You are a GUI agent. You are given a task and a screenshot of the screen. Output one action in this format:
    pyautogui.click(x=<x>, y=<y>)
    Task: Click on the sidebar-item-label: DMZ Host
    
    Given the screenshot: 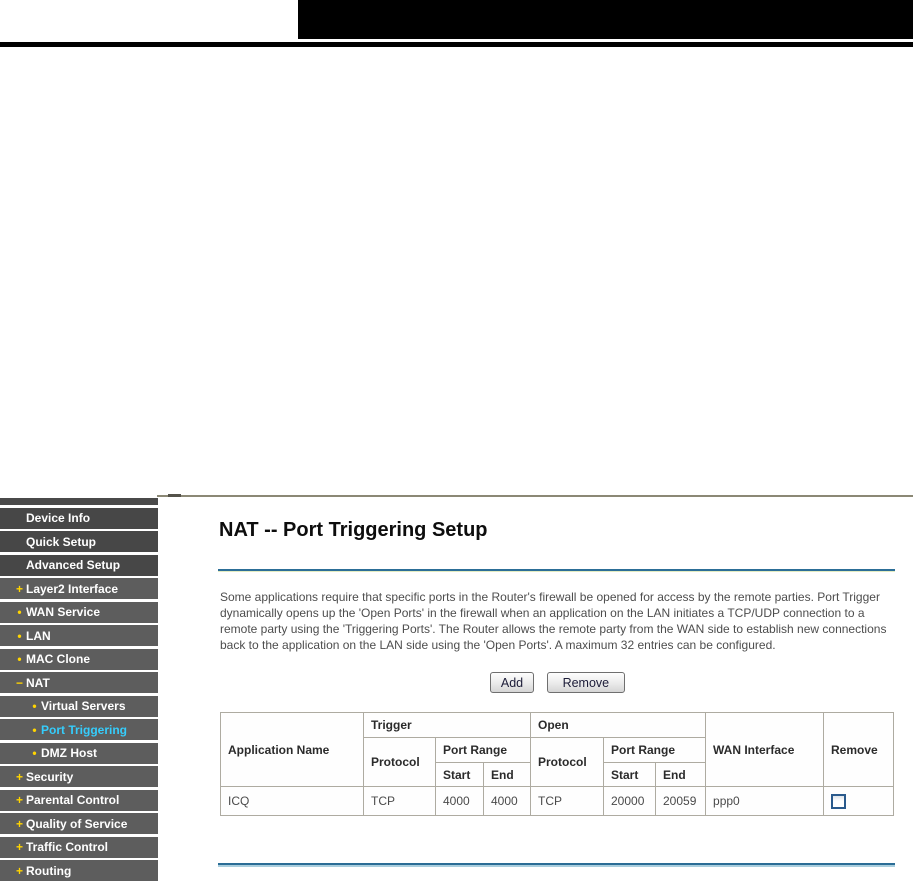 What is the action you would take?
    pyautogui.click(x=69, y=753)
    